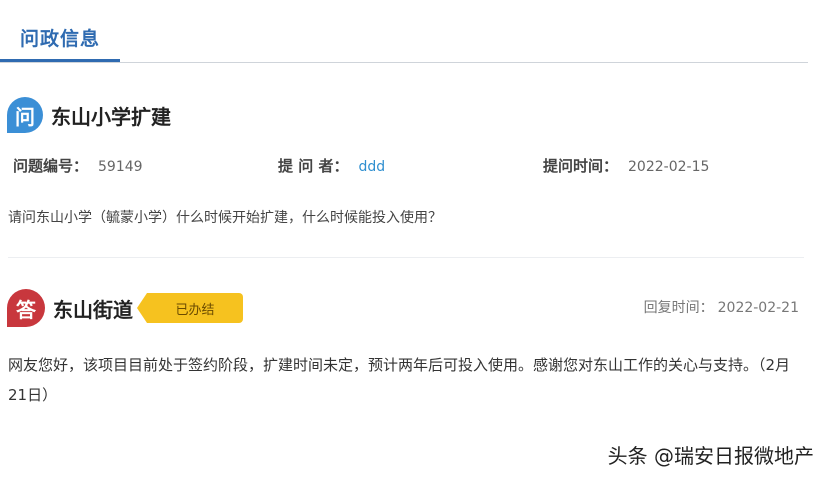 The width and height of the screenshot is (827, 477). Describe the element at coordinates (371, 167) in the screenshot. I see `question-asker-link: ddd` at that location.